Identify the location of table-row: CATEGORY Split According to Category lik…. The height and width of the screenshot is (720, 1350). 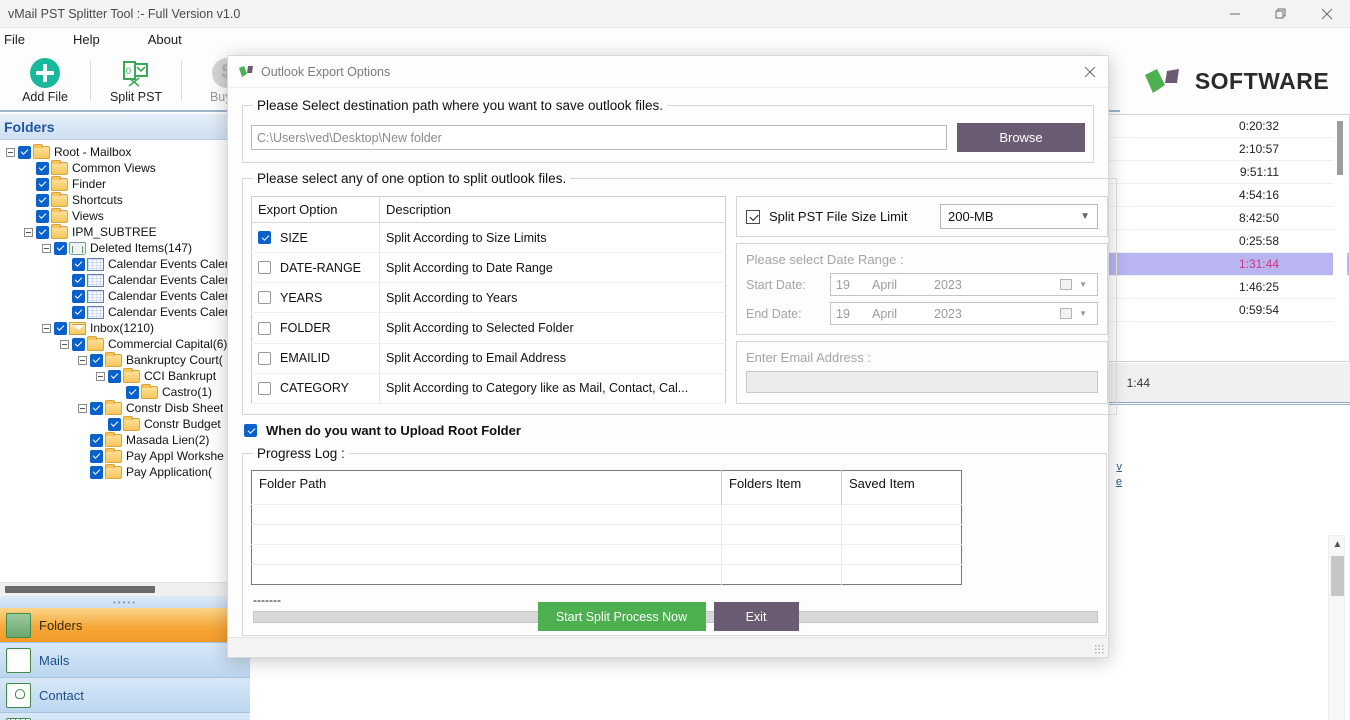
(488, 389).